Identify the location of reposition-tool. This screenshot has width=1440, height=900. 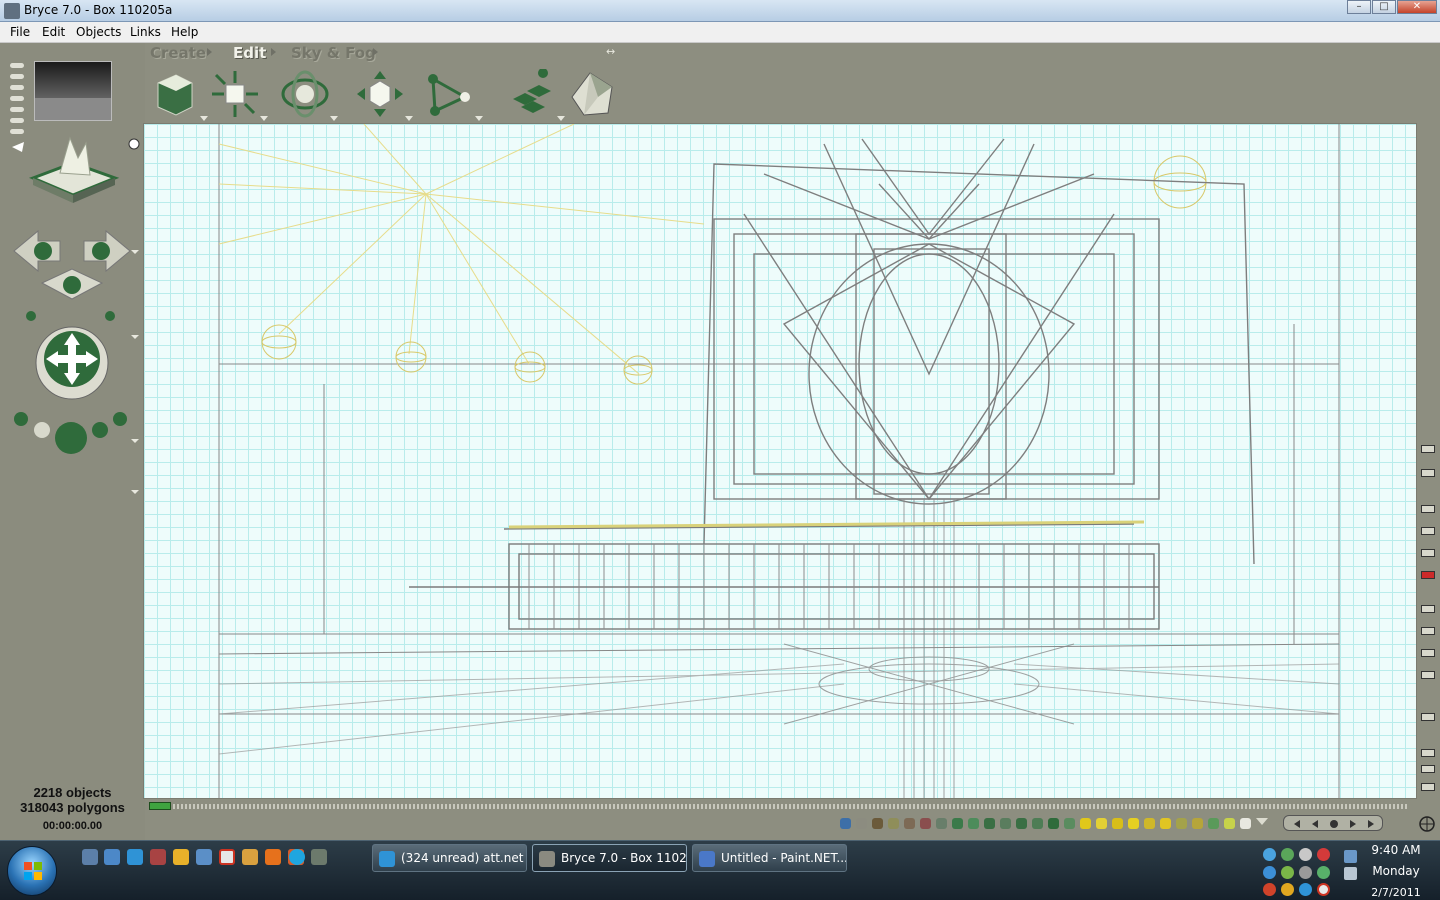
(384, 95).